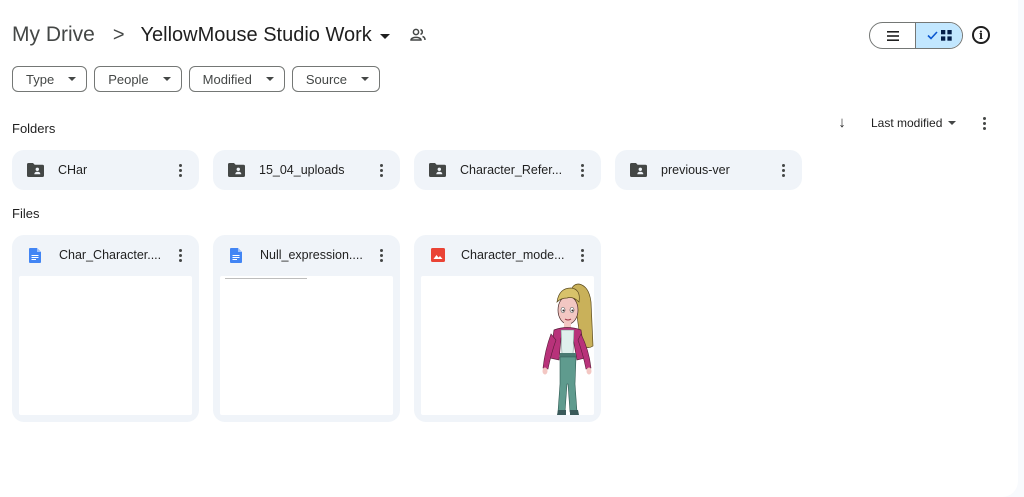 The height and width of the screenshot is (497, 1024). I want to click on list-view-button, so click(893, 35).